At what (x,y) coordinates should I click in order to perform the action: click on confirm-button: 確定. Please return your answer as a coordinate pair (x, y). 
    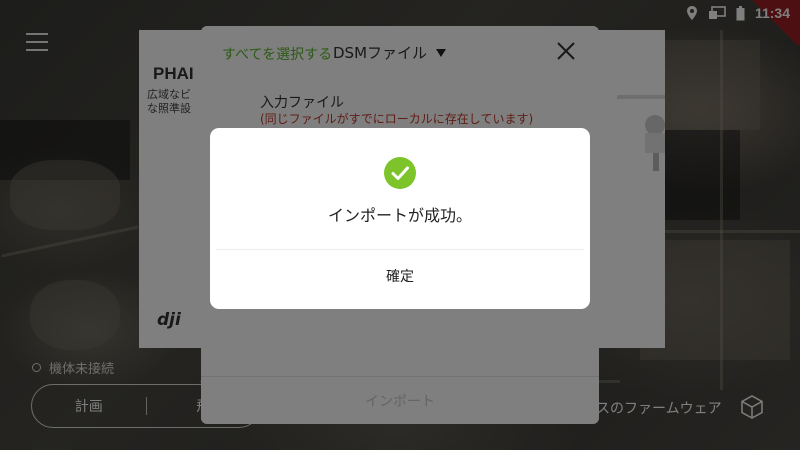
    Looking at the image, I should click on (400, 275).